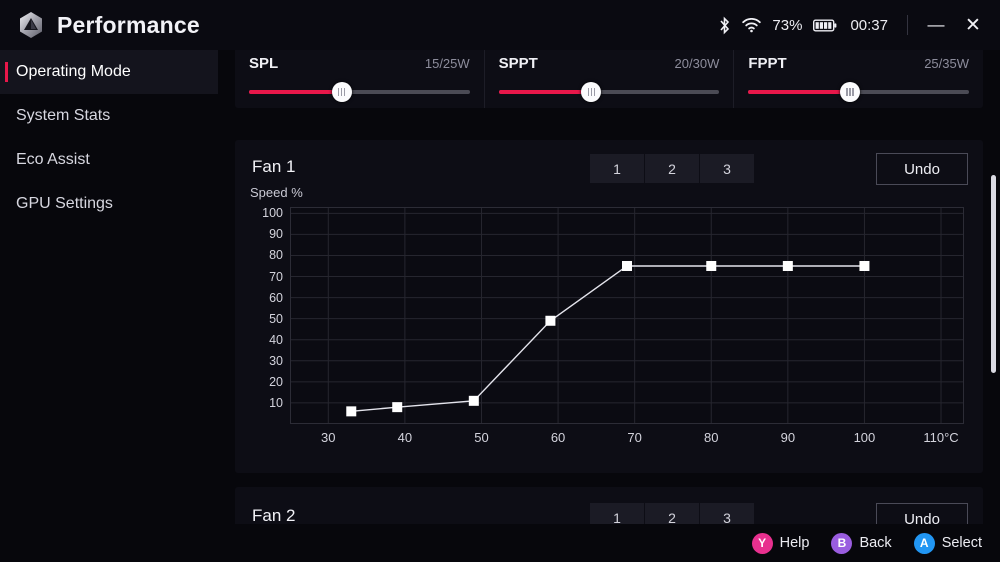  Describe the element at coordinates (31, 25) in the screenshot. I see `armoury-hex-logo-icon` at that location.